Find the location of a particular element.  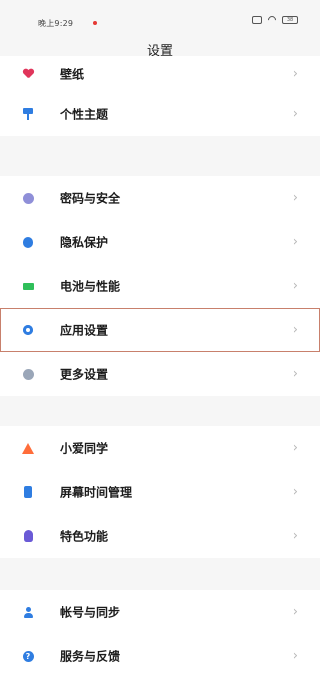

settings-item-theme: 个性主题 › is located at coordinates (160, 114).